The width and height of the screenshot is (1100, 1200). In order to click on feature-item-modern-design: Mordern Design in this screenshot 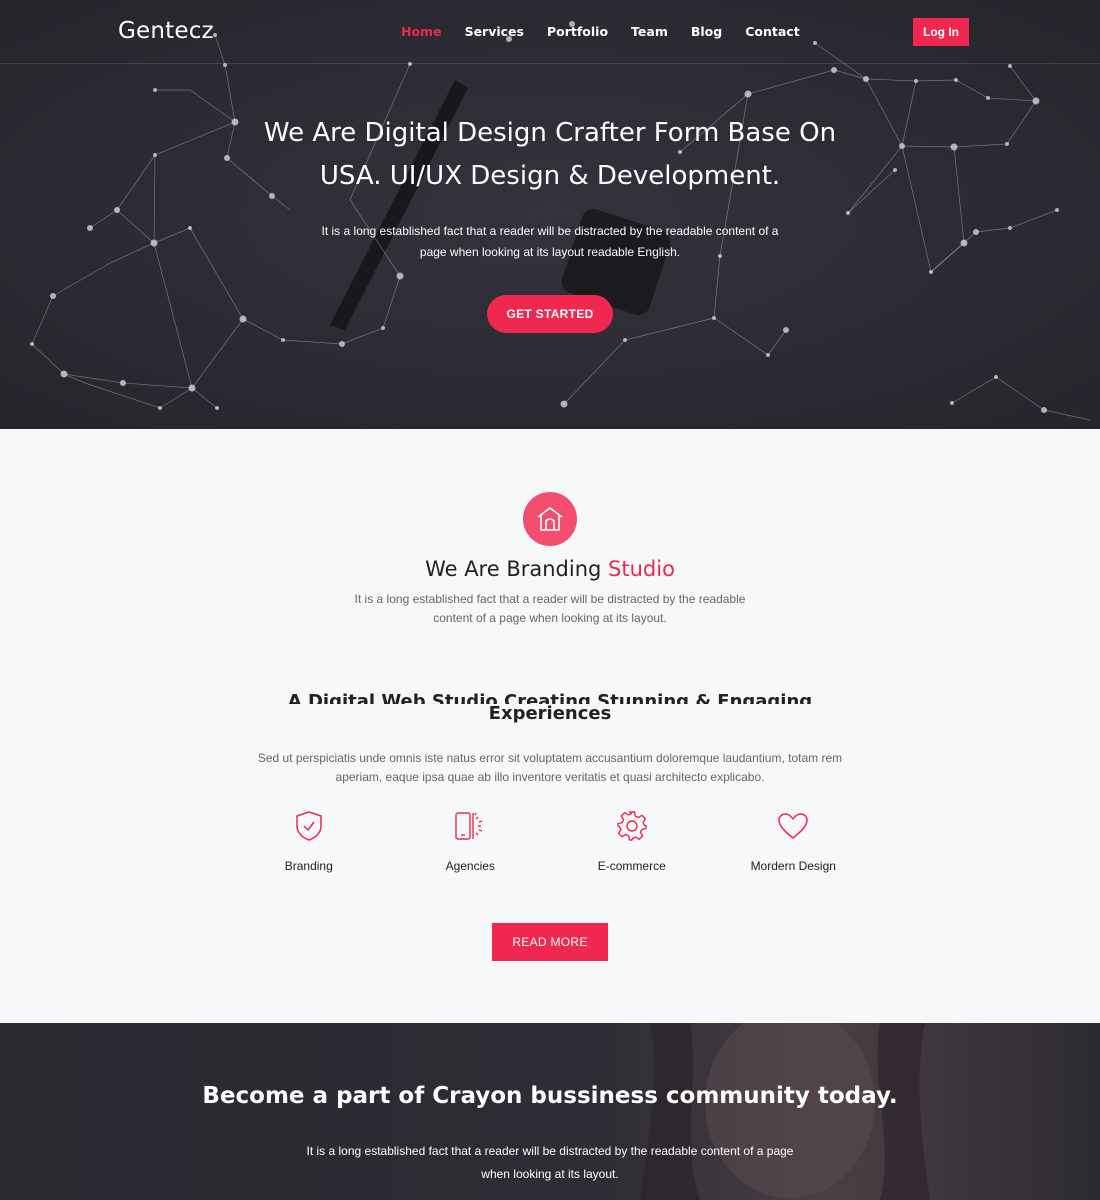, I will do `click(794, 841)`.